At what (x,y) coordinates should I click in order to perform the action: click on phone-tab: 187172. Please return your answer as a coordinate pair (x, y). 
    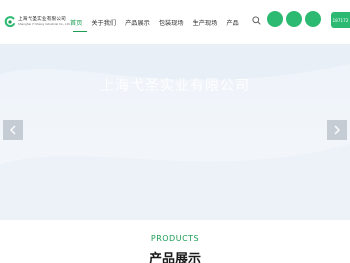
    Looking at the image, I should click on (340, 20).